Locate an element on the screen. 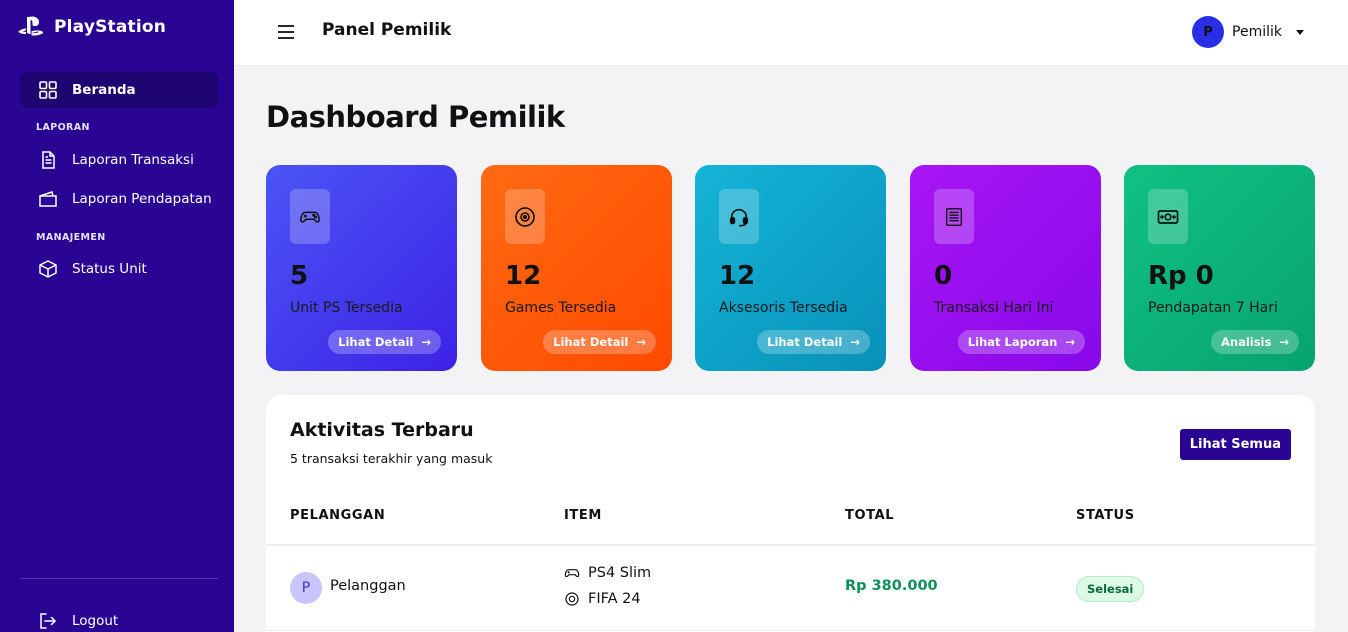 The height and width of the screenshot is (632, 1348). logout-icon is located at coordinates (48, 621).